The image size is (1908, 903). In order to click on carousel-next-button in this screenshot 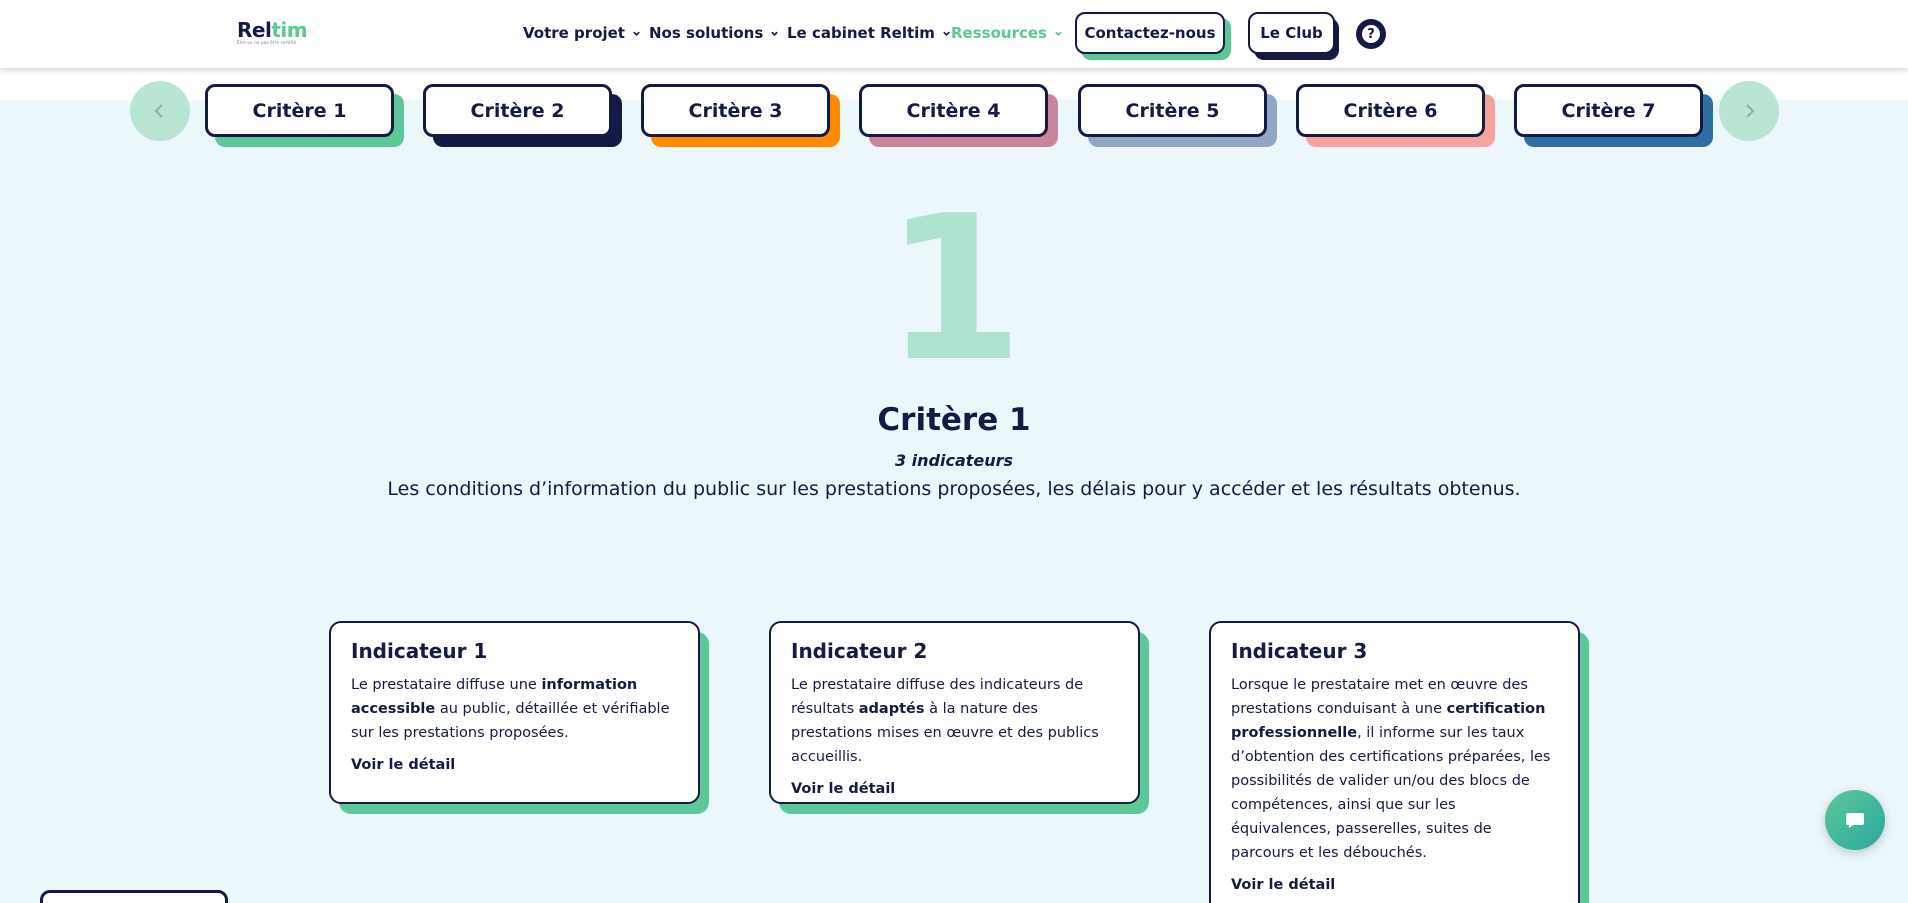, I will do `click(1749, 111)`.